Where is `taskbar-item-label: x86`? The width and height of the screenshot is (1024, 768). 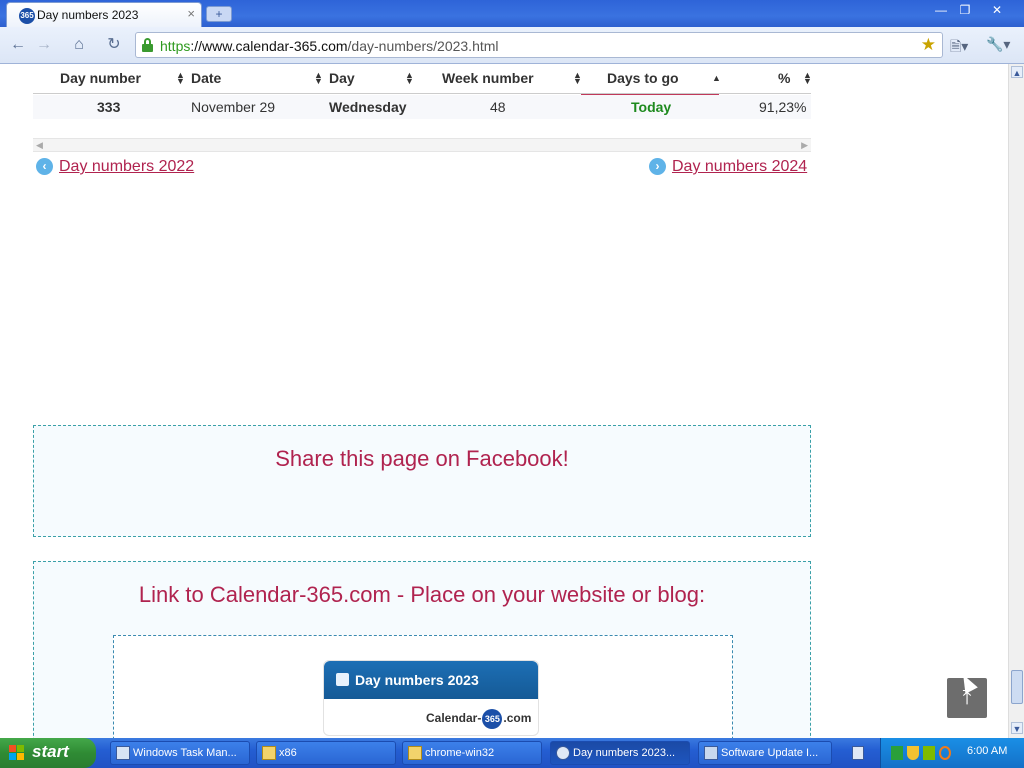 taskbar-item-label: x86 is located at coordinates (288, 753).